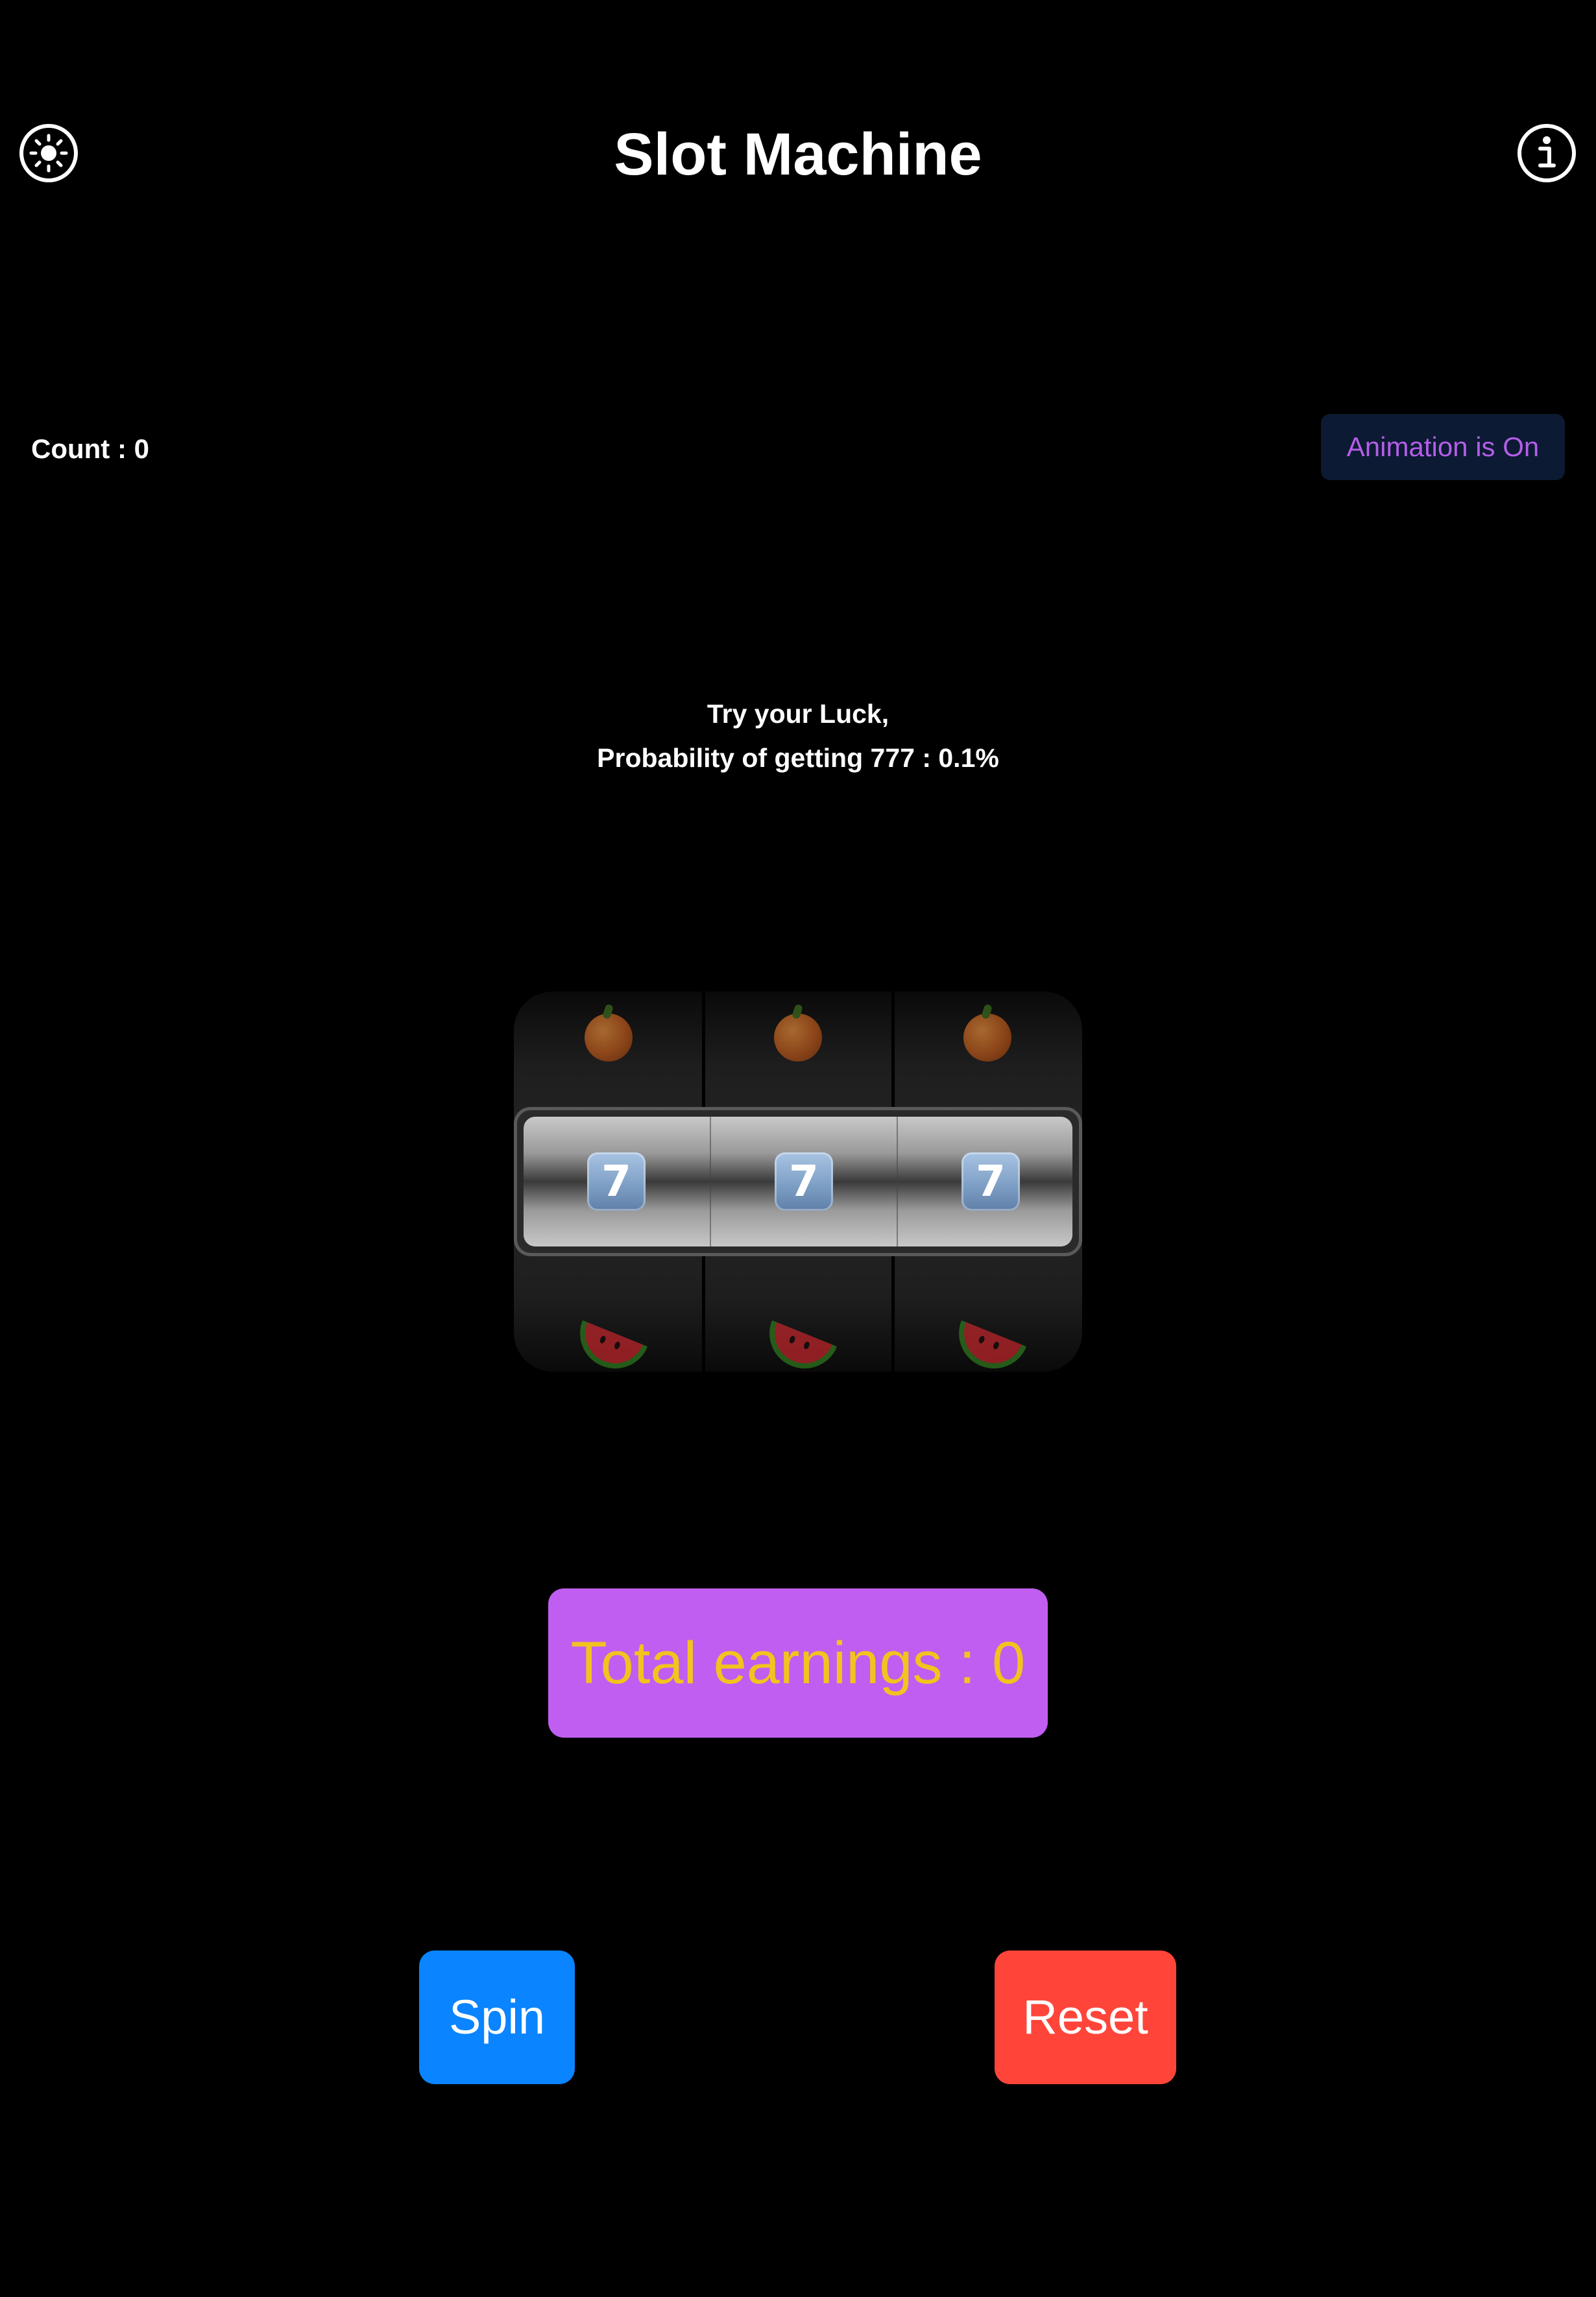 The image size is (1596, 2297). I want to click on probability-text: Probability of getting 777 : 0.1%, so click(798, 758).